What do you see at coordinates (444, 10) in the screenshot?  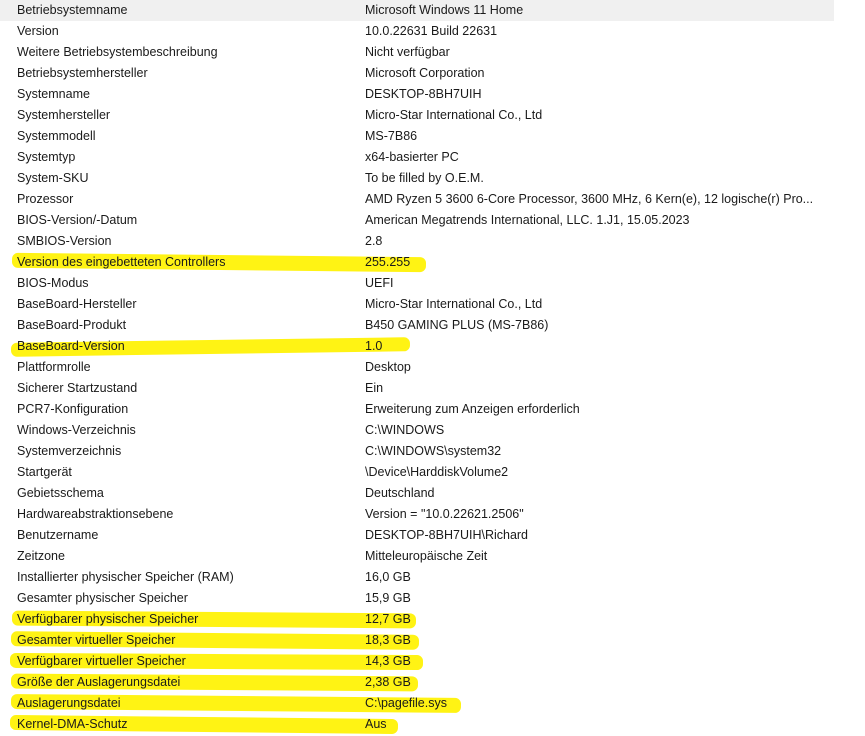 I see `row-value: Microsoft Windows 11 Home` at bounding box center [444, 10].